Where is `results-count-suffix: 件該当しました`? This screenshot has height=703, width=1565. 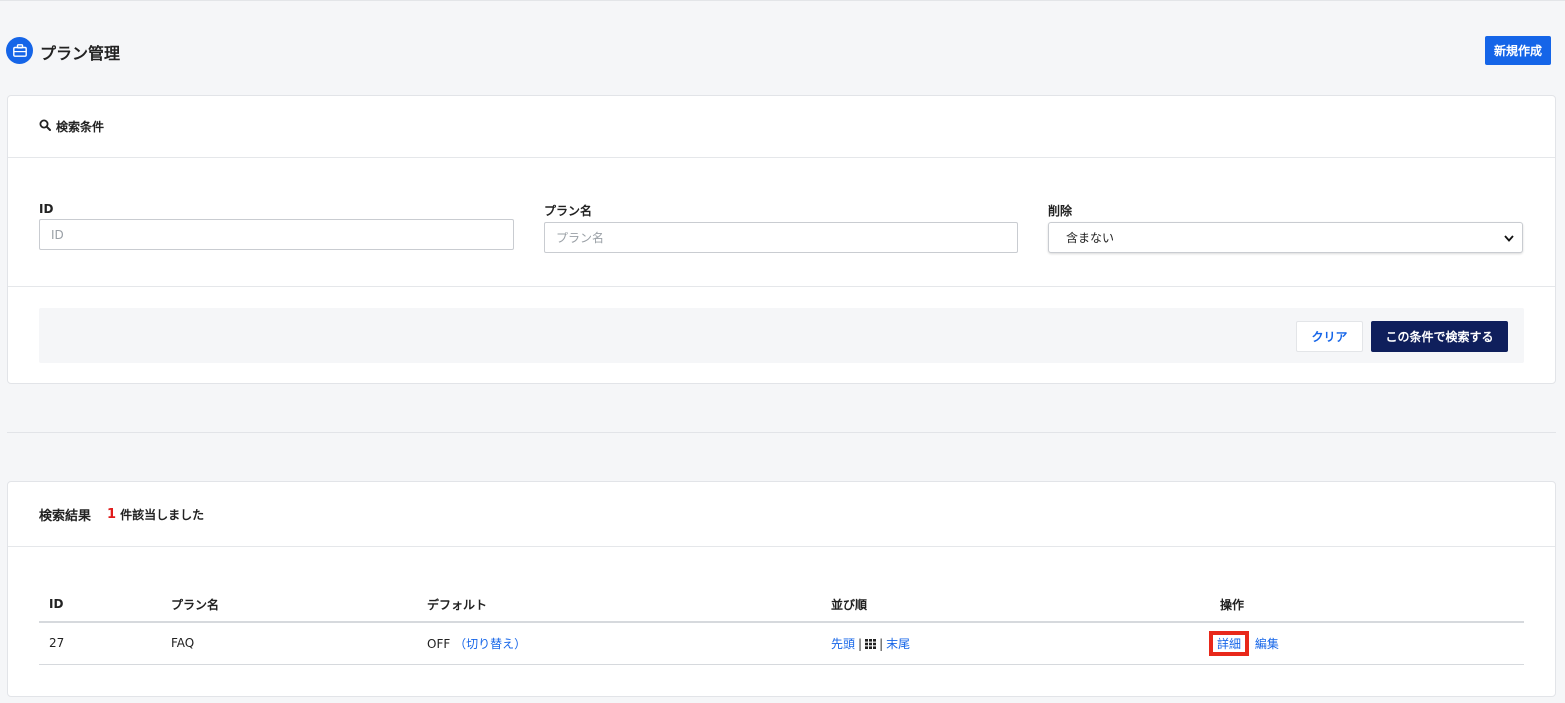 results-count-suffix: 件該当しました is located at coordinates (162, 514).